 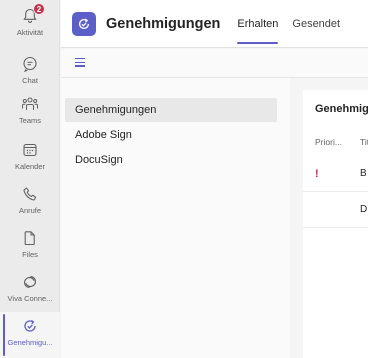 What do you see at coordinates (32, 14) in the screenshot?
I see `bell-icon: 2` at bounding box center [32, 14].